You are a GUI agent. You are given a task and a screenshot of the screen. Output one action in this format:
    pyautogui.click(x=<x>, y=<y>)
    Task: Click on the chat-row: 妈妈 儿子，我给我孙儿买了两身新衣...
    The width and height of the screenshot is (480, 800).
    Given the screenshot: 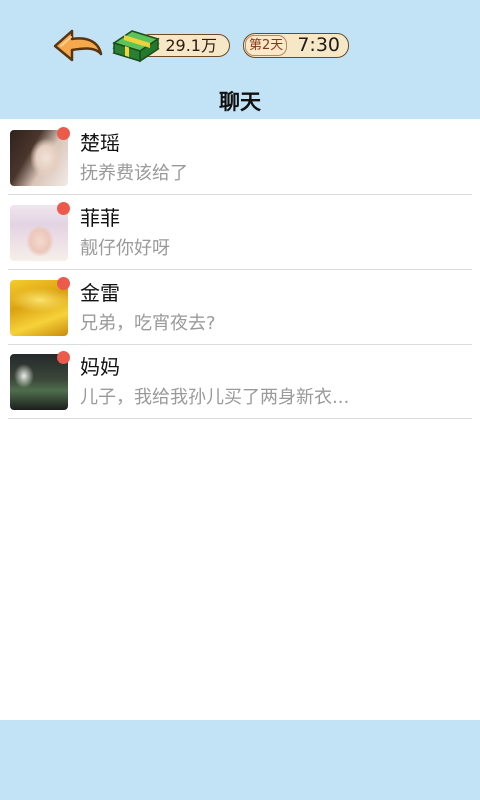 What is the action you would take?
    pyautogui.click(x=240, y=381)
    